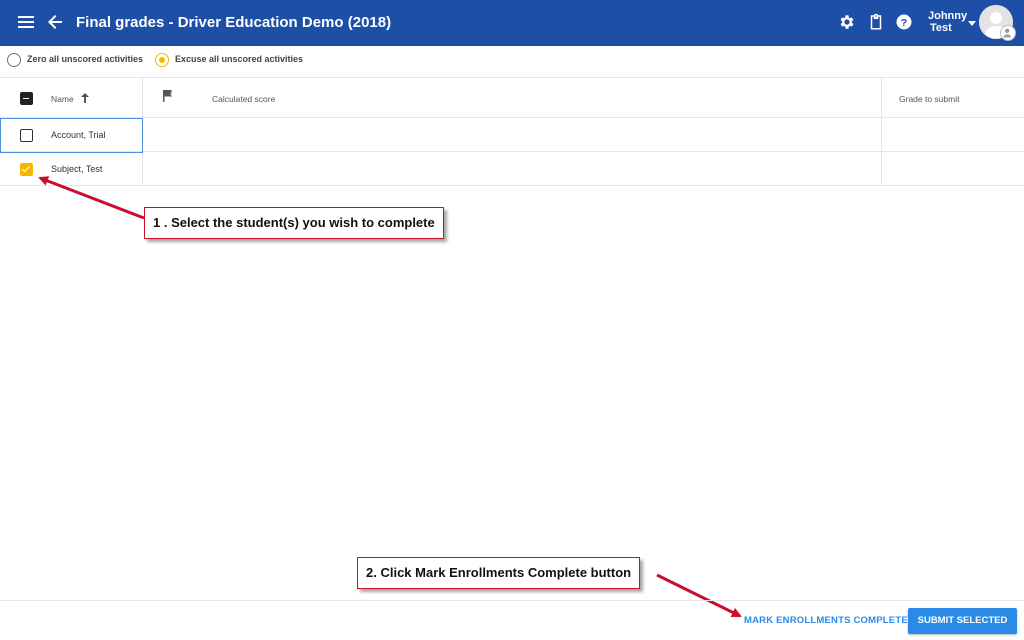  I want to click on excuse-unscored-radio, so click(162, 60).